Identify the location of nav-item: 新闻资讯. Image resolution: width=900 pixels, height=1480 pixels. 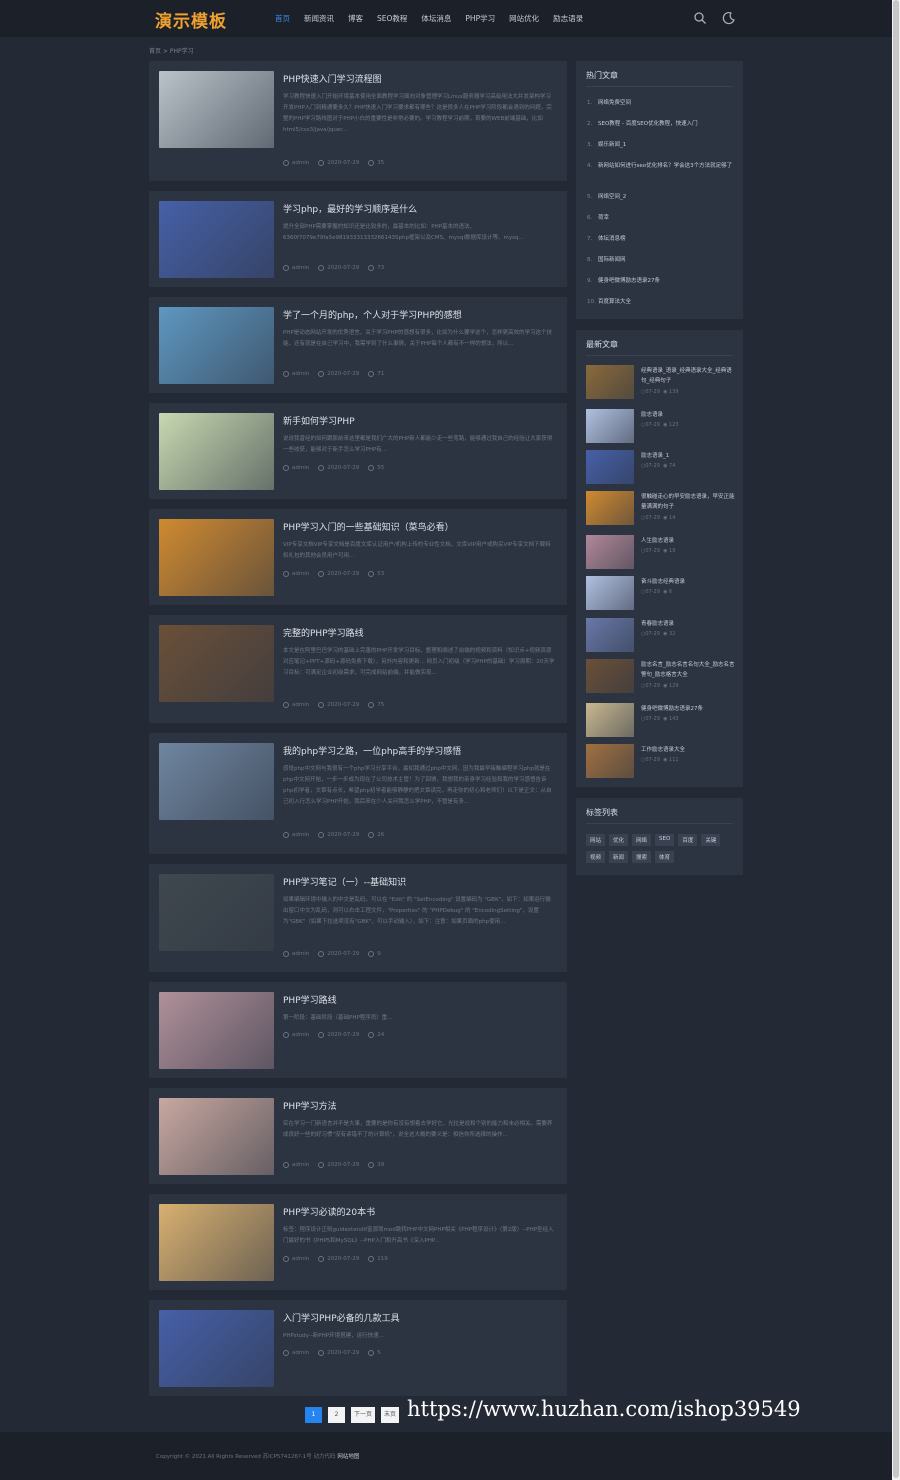
(319, 18).